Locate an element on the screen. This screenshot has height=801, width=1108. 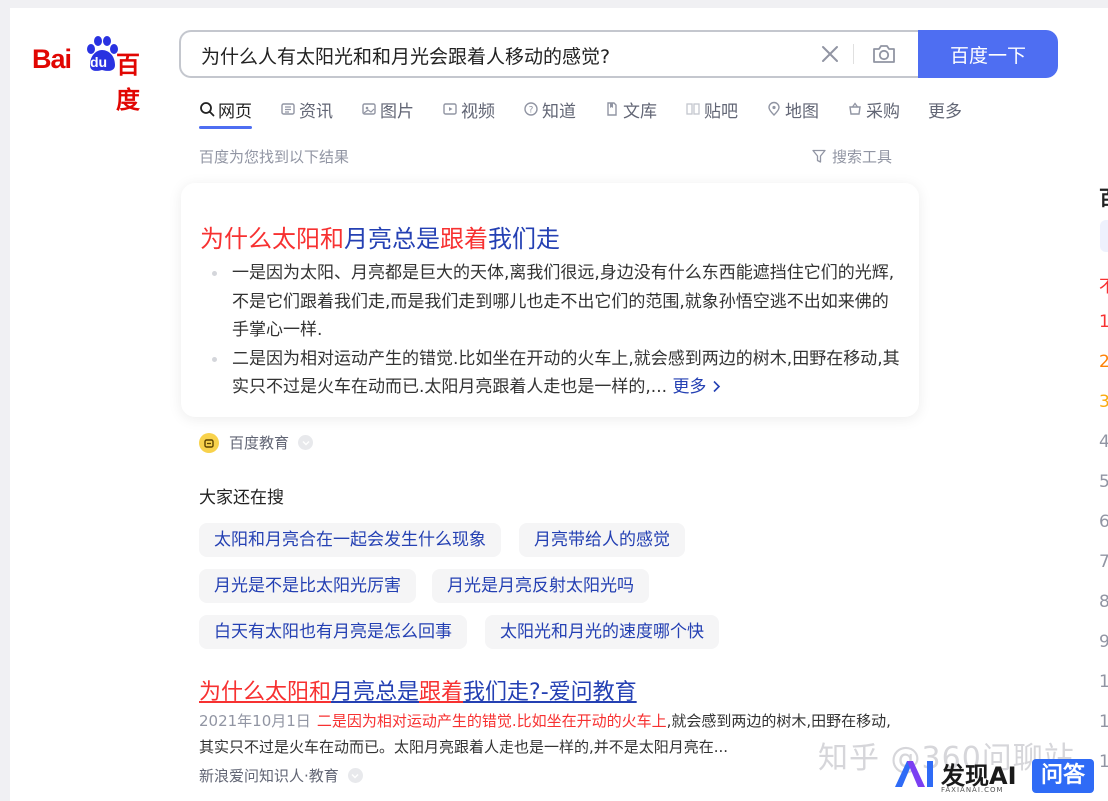
answer-source: 百度教育 is located at coordinates (256, 442).